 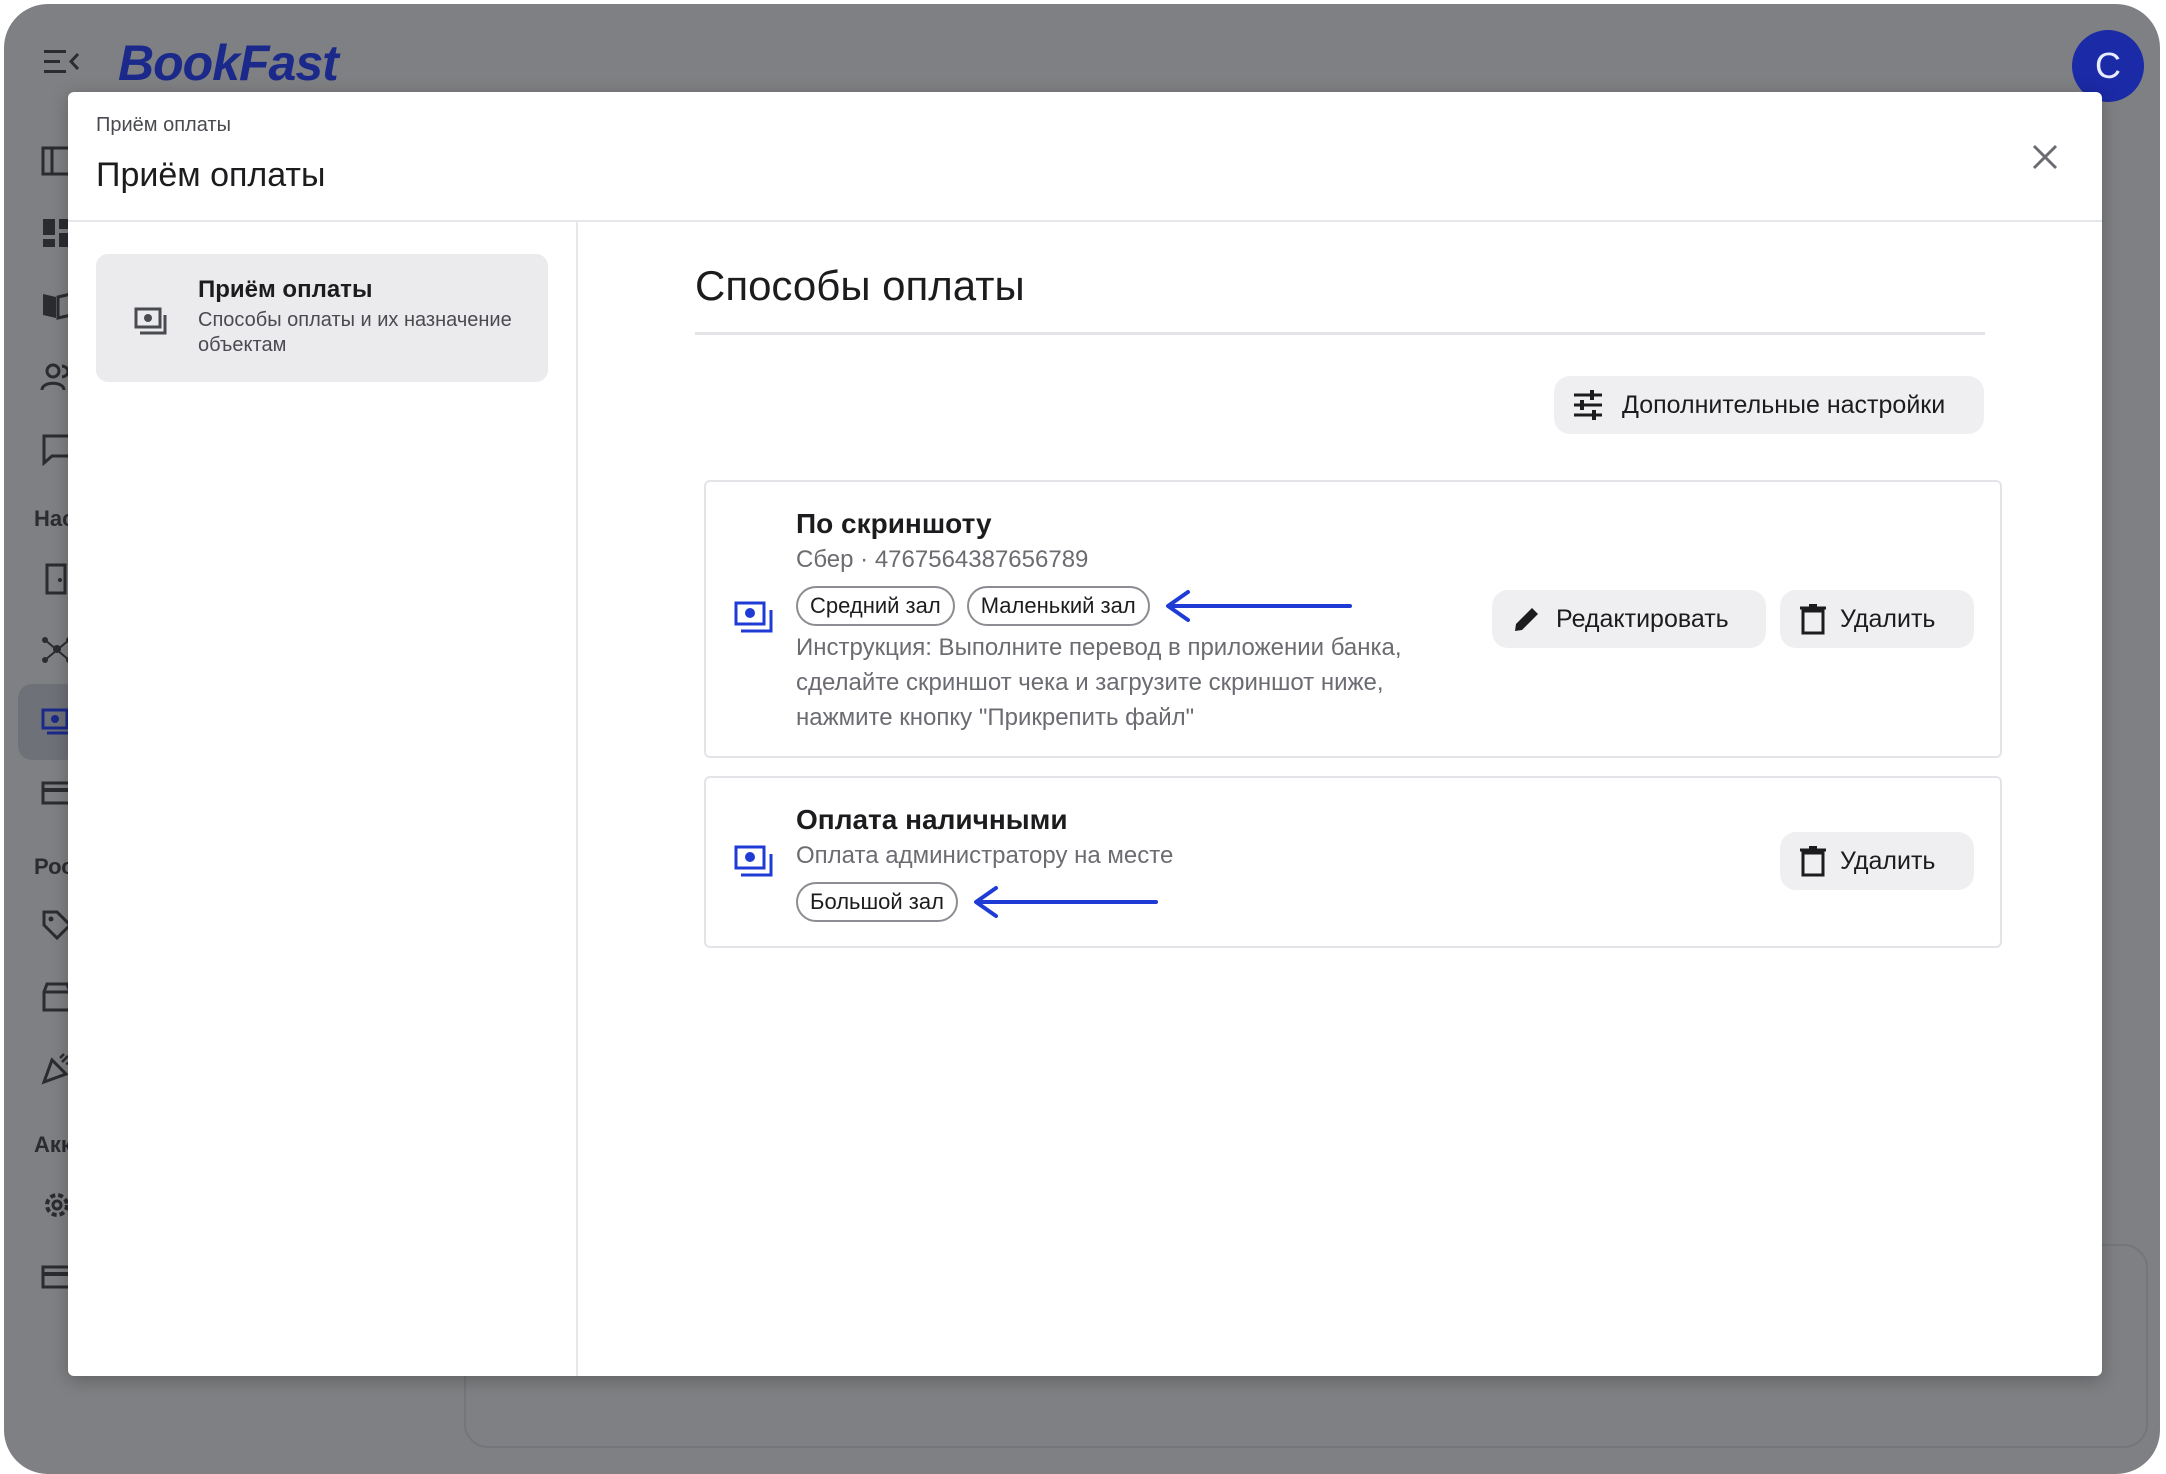 I want to click on nav-item-title: Приём оплаты, so click(x=285, y=289).